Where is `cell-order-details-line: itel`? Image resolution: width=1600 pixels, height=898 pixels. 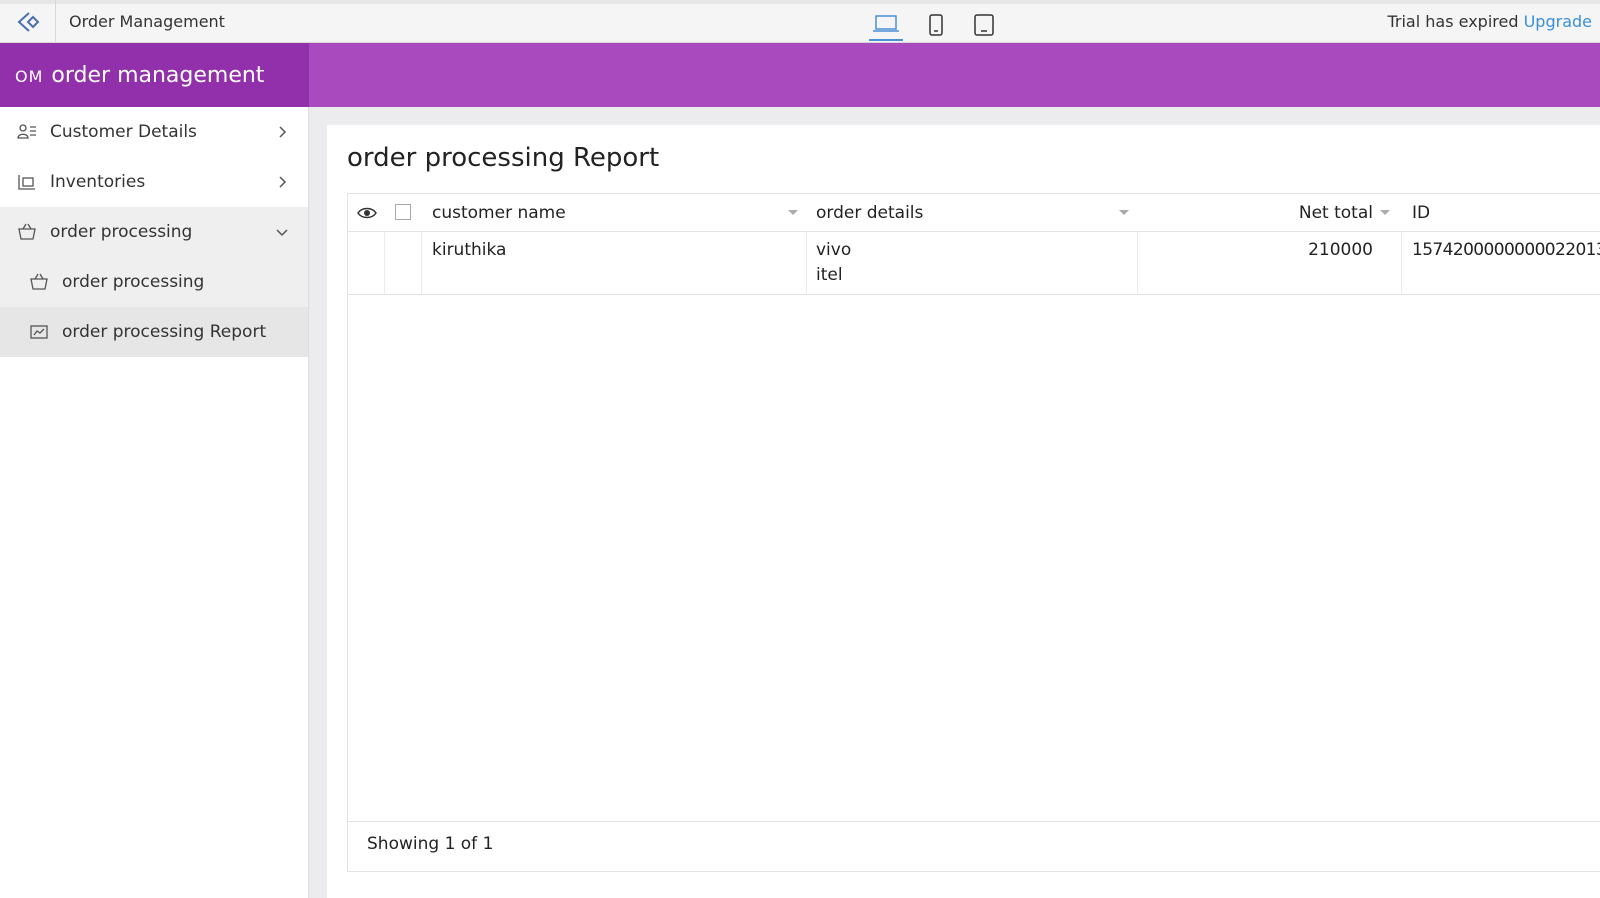
cell-order-details-line: itel is located at coordinates (829, 275).